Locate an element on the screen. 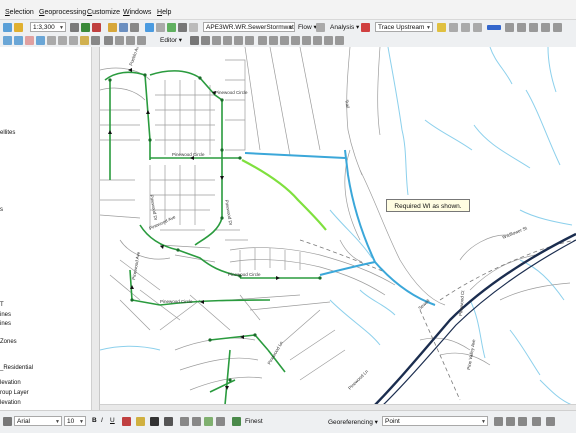  bold-button: B is located at coordinates (94, 420).